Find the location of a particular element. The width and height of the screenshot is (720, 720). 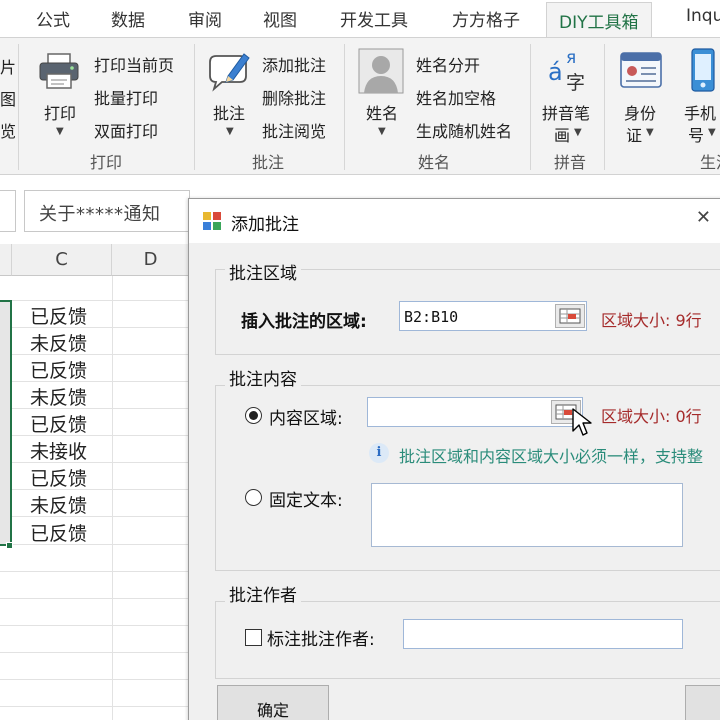

fill-handle is located at coordinates (9, 545).